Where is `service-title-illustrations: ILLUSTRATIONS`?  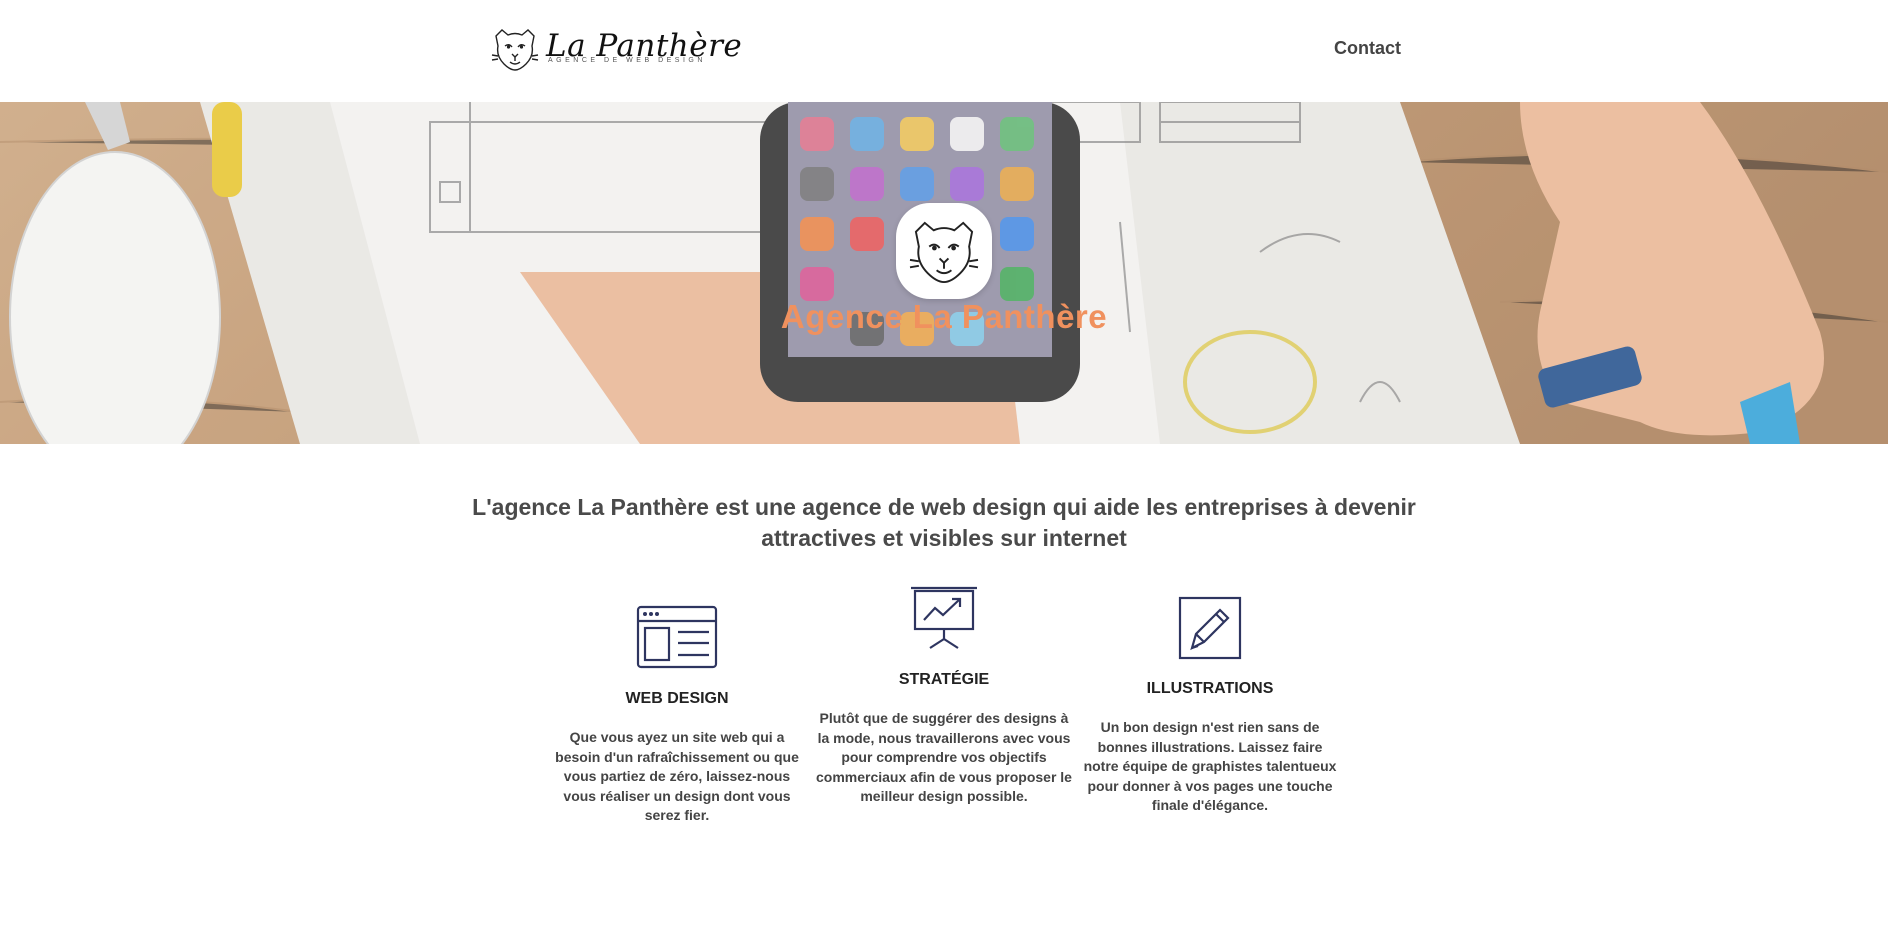 service-title-illustrations: ILLUSTRATIONS is located at coordinates (1210, 688).